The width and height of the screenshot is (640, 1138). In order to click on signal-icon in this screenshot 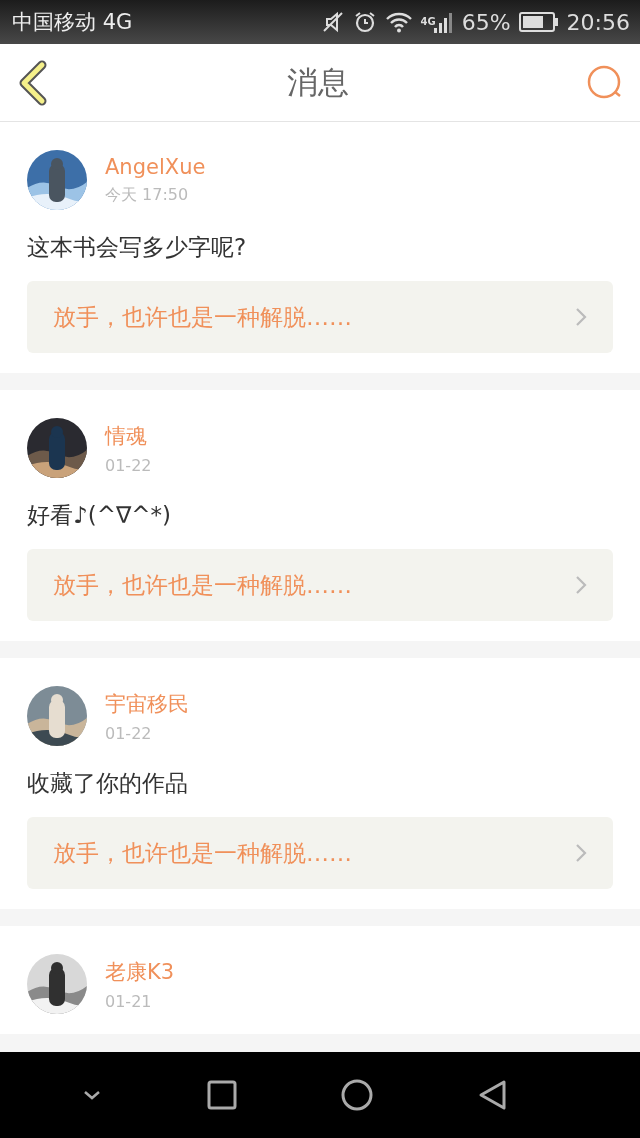, I will do `click(443, 22)`.